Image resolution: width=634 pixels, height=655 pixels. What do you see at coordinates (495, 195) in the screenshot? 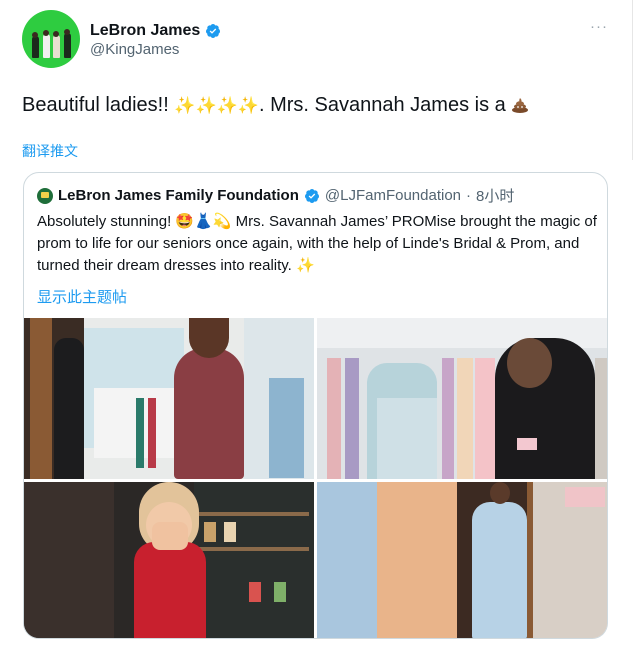
I see `quoted-timestamp: 8小时` at bounding box center [495, 195].